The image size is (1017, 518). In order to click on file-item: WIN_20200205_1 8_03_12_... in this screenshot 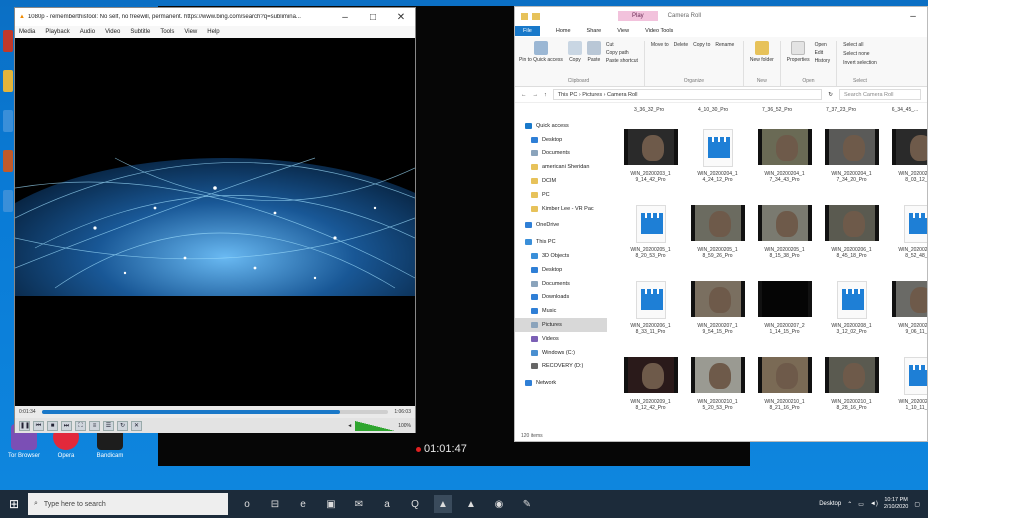, I will do `click(906, 159)`.